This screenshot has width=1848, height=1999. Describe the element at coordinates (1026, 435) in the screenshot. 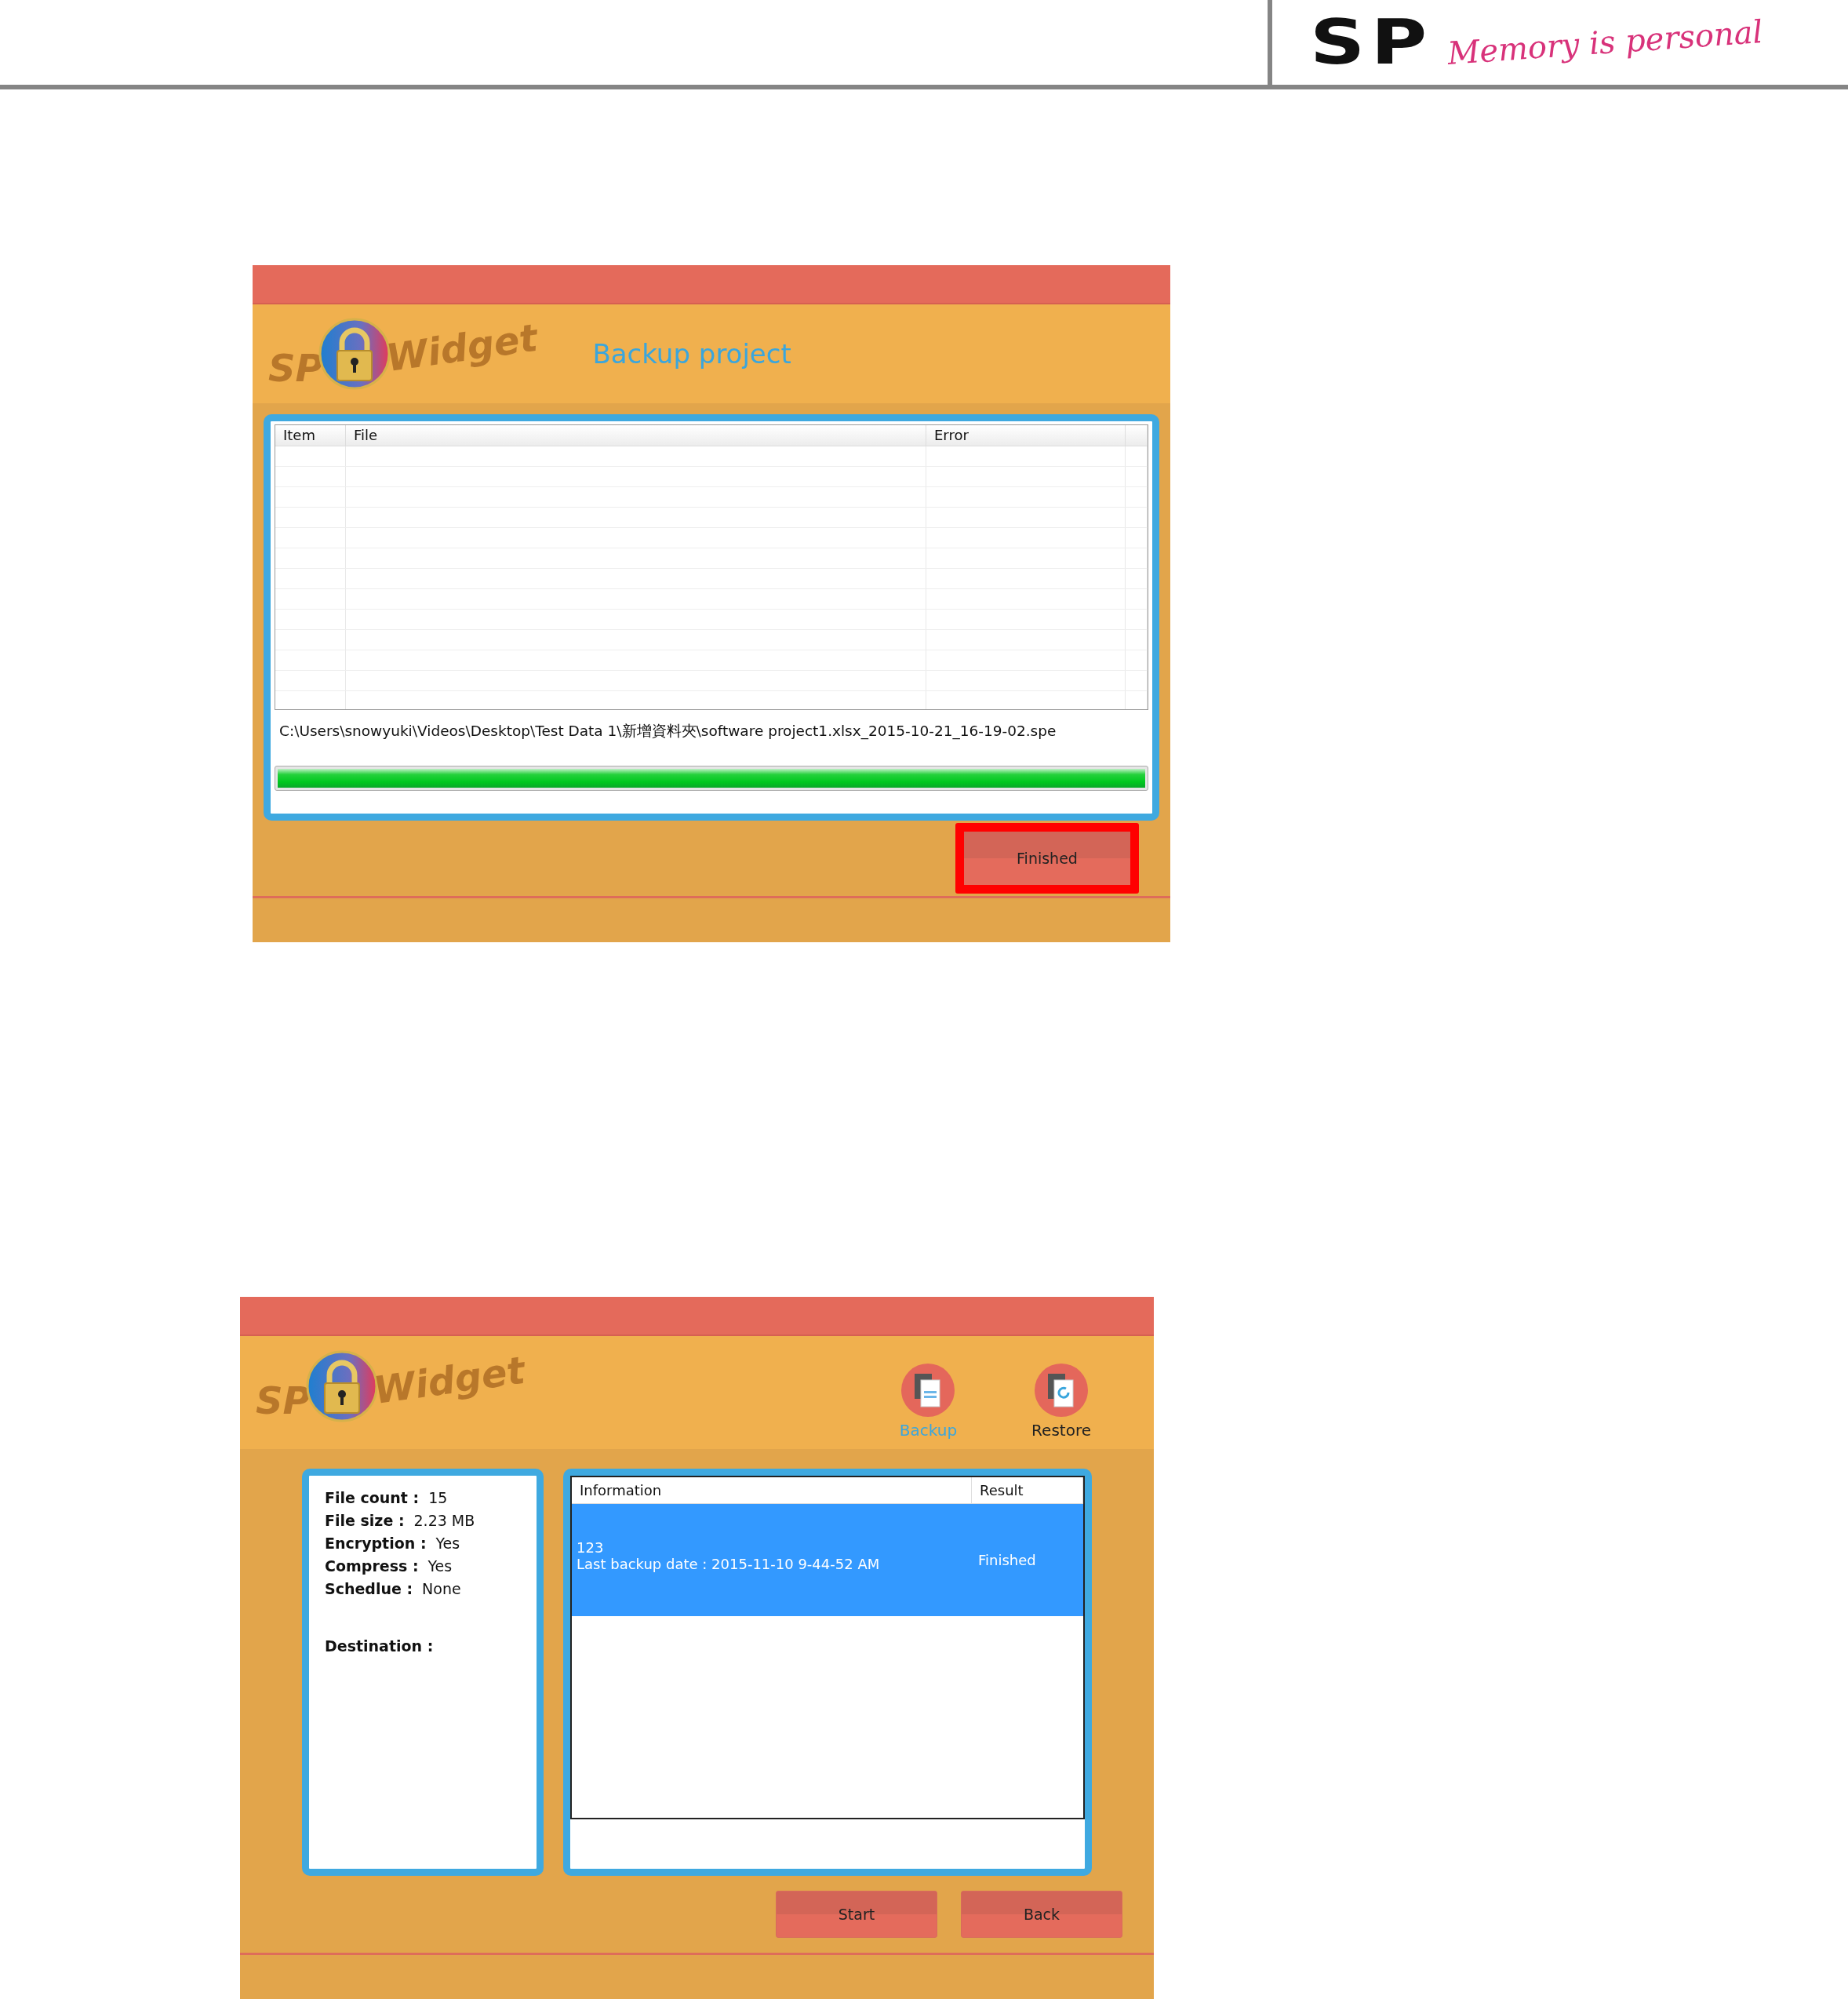

I see `column-header: Error` at that location.